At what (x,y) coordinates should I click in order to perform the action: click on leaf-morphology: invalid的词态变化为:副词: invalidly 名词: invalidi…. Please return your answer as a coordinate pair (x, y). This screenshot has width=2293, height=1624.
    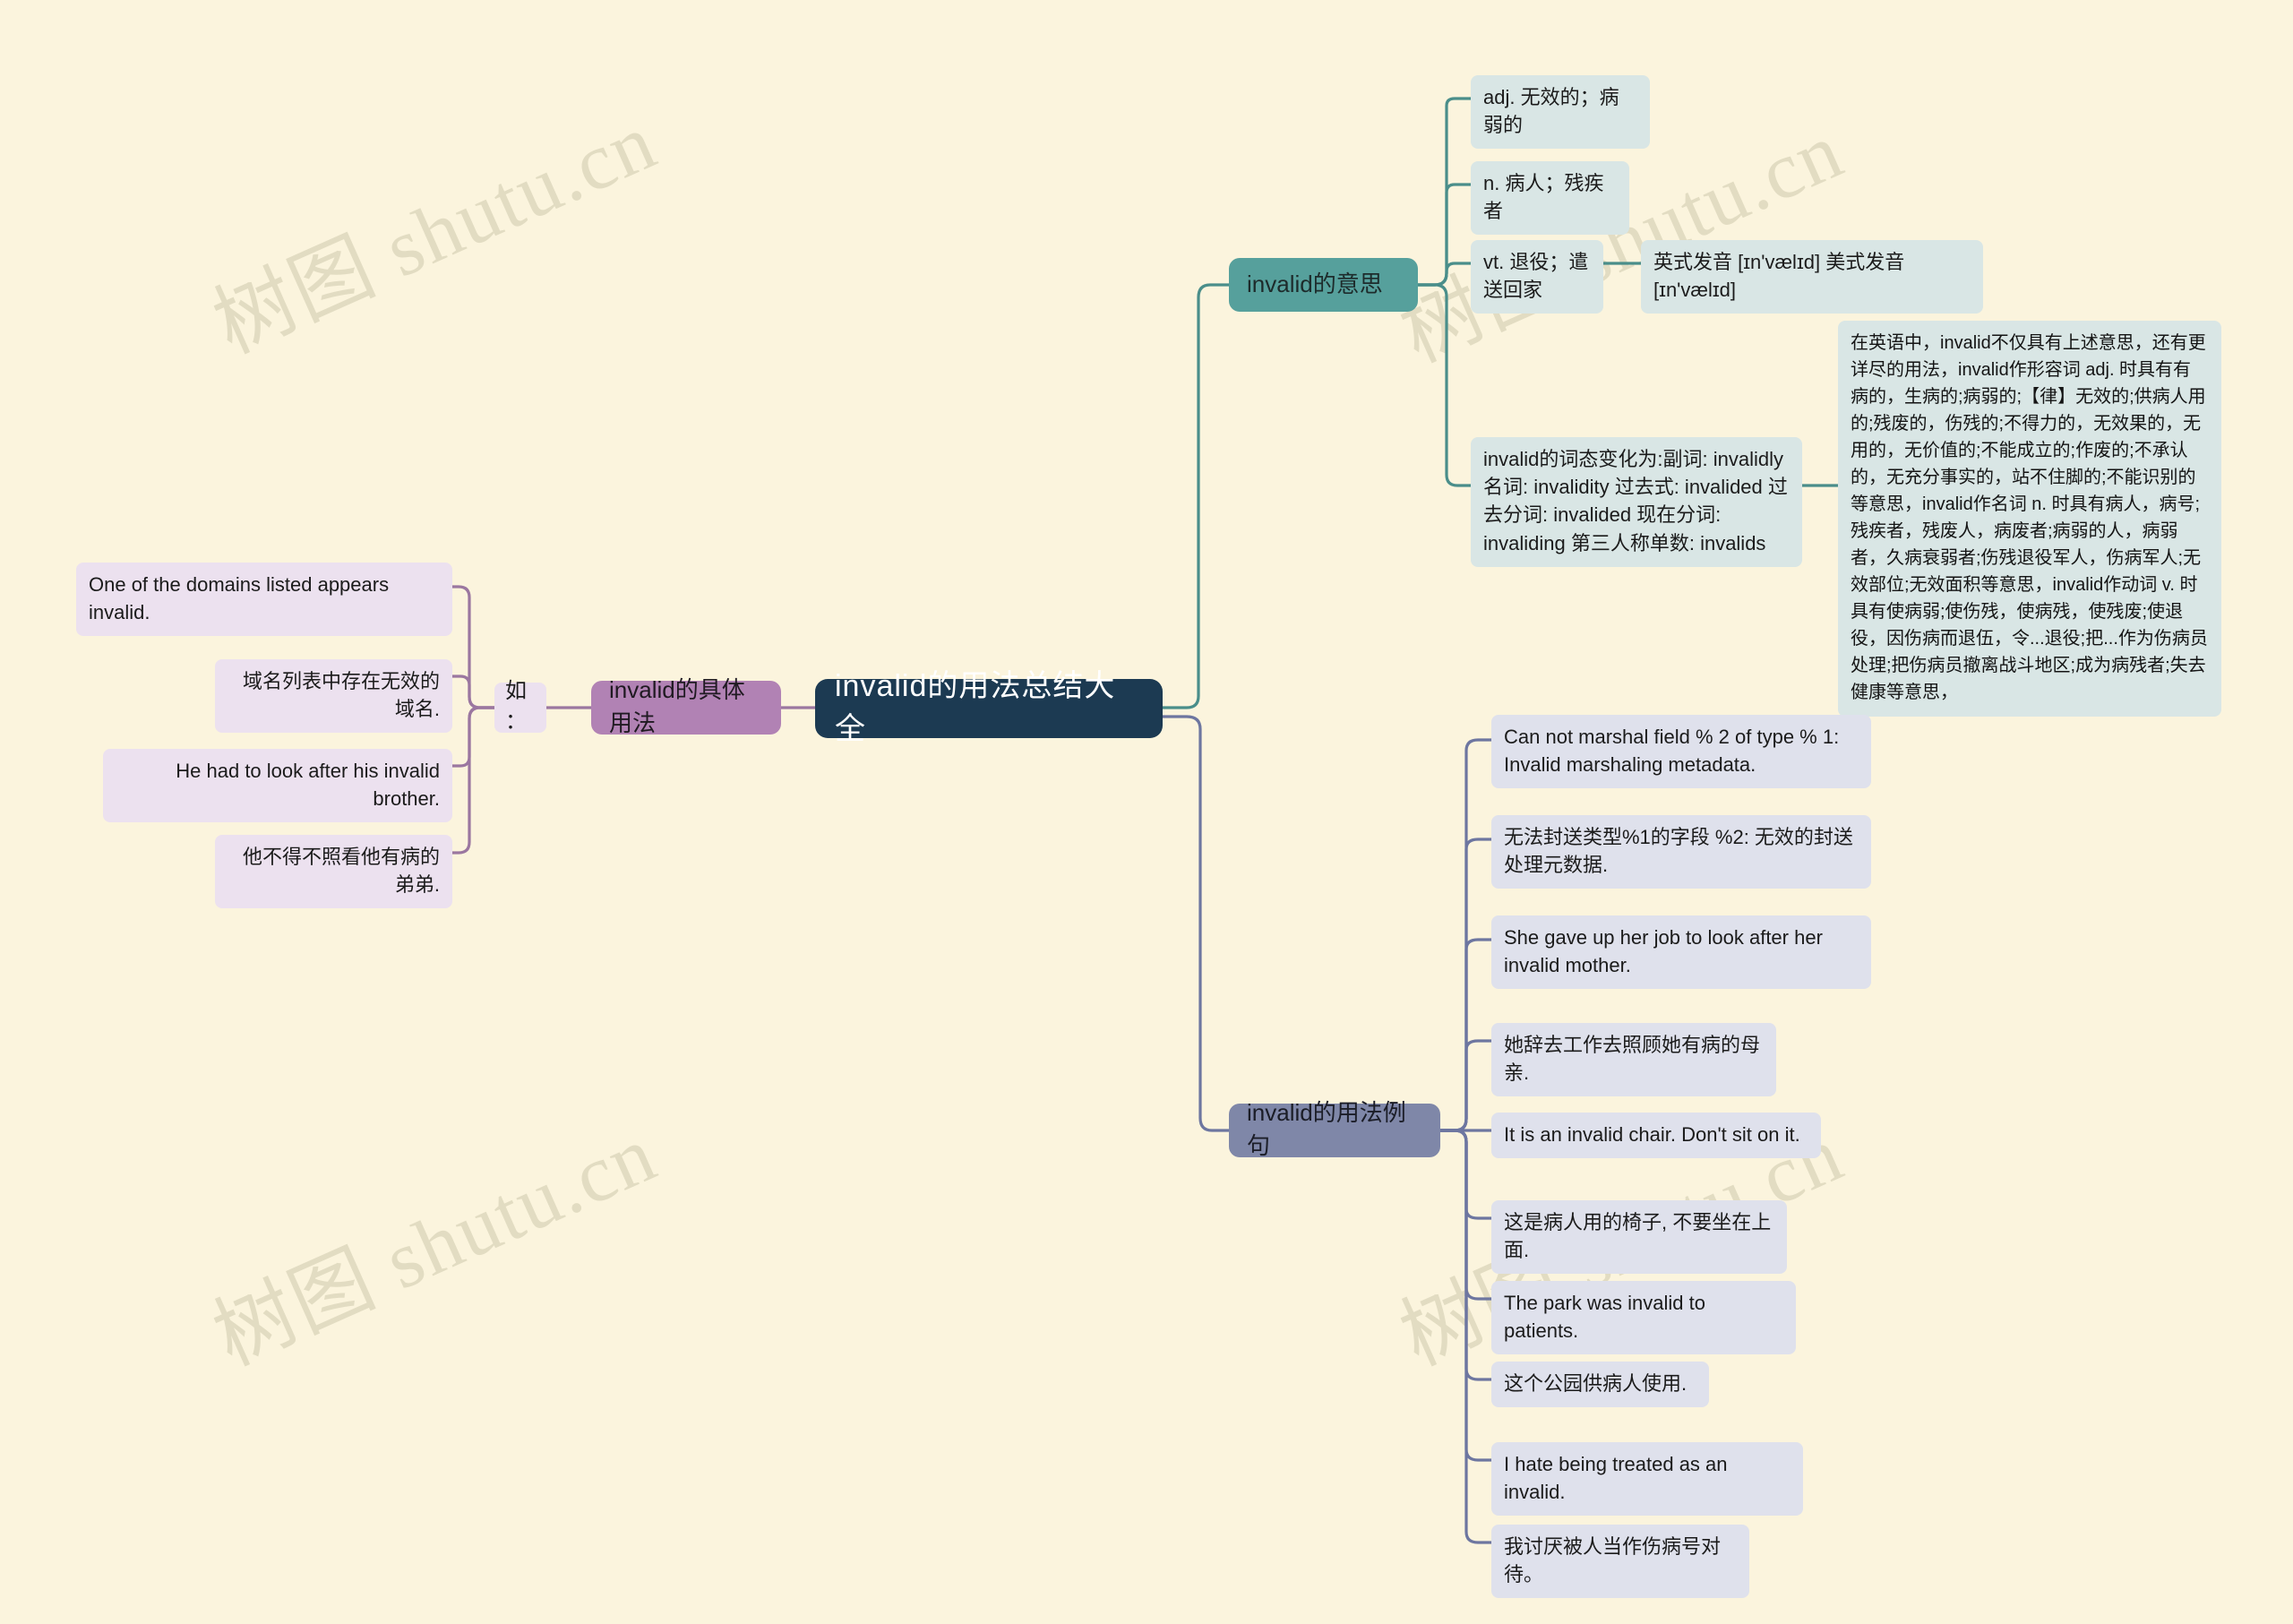
    Looking at the image, I should click on (1636, 502).